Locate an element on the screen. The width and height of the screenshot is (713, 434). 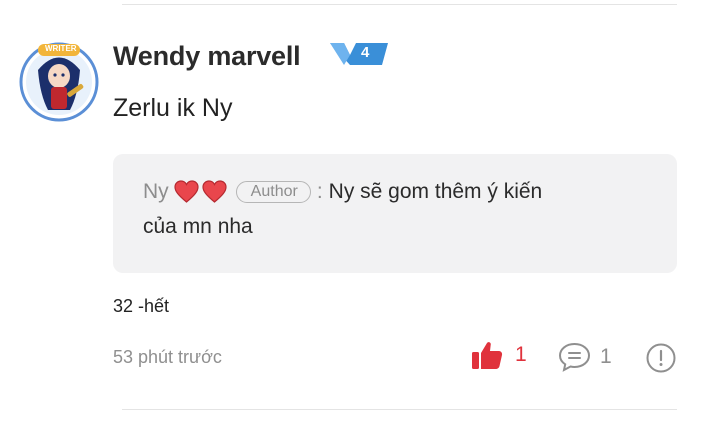
report-icon is located at coordinates (661, 358).